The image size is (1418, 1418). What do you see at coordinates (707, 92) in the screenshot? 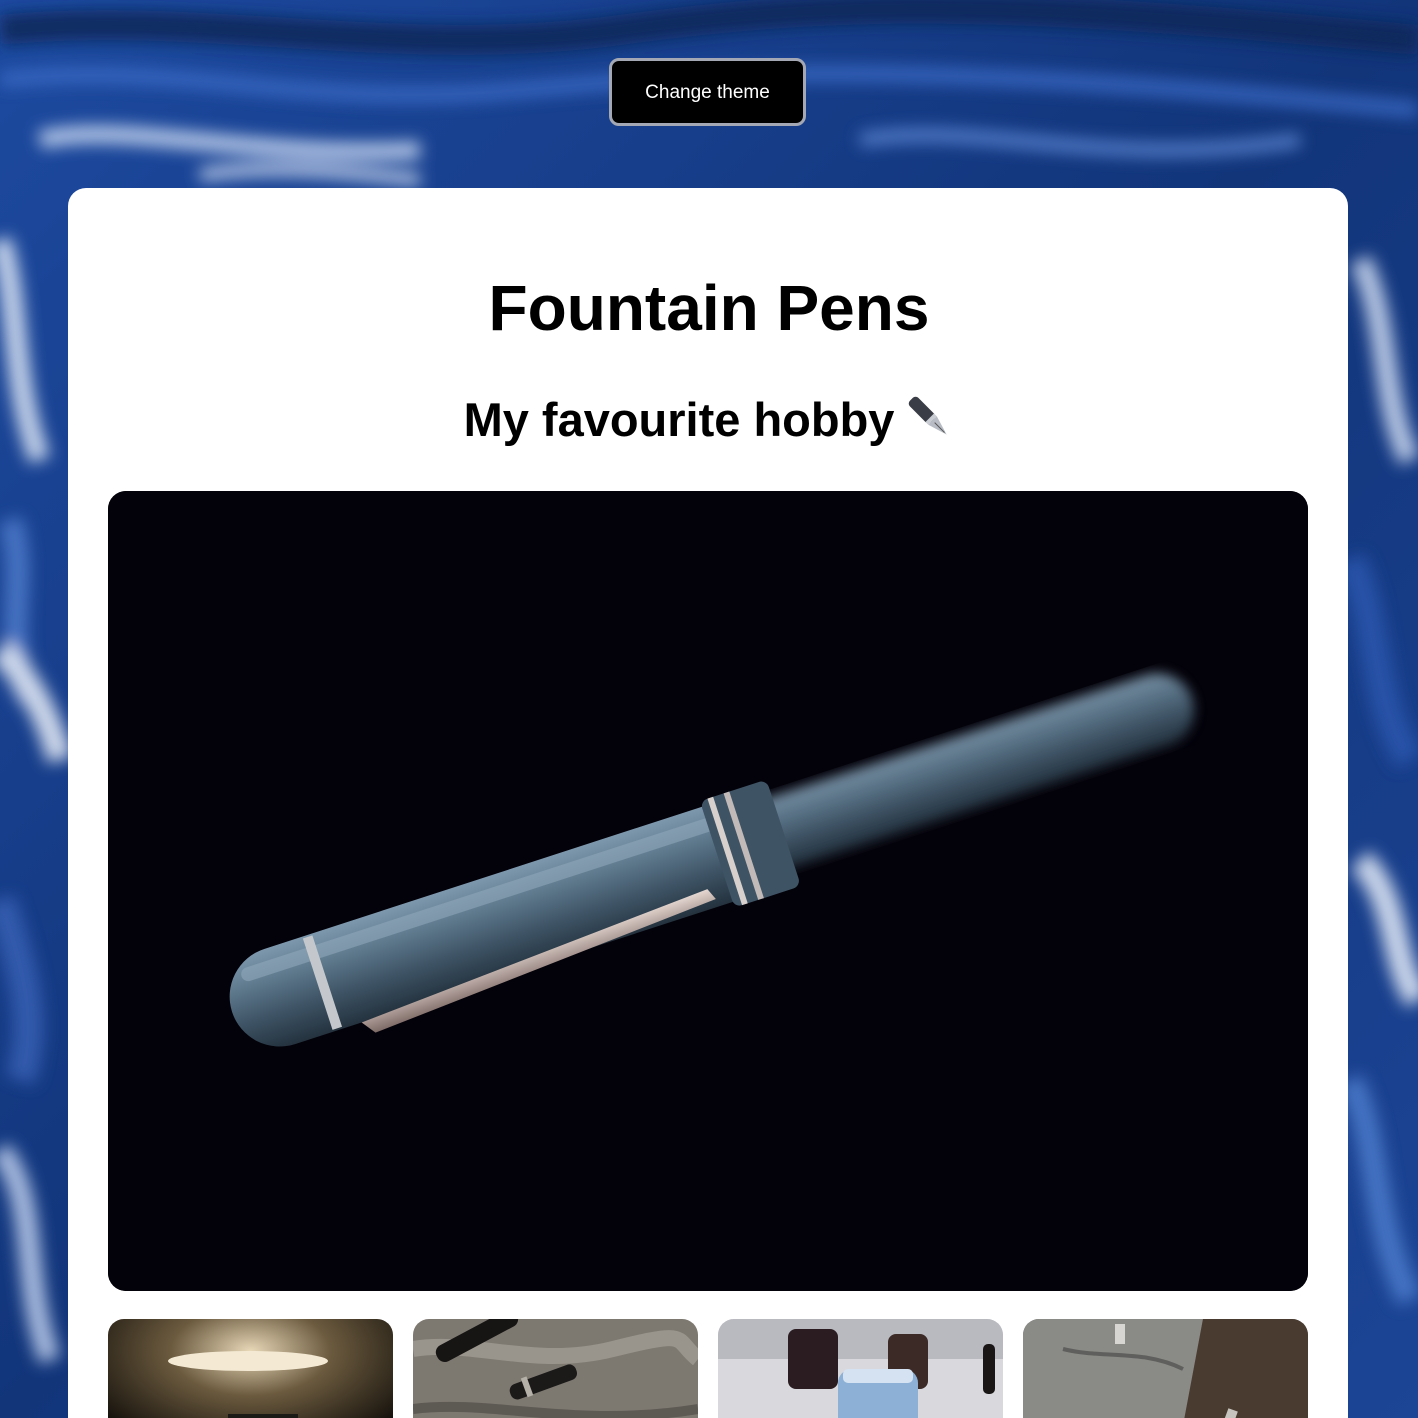
I see `change-theme-button: Change theme` at bounding box center [707, 92].